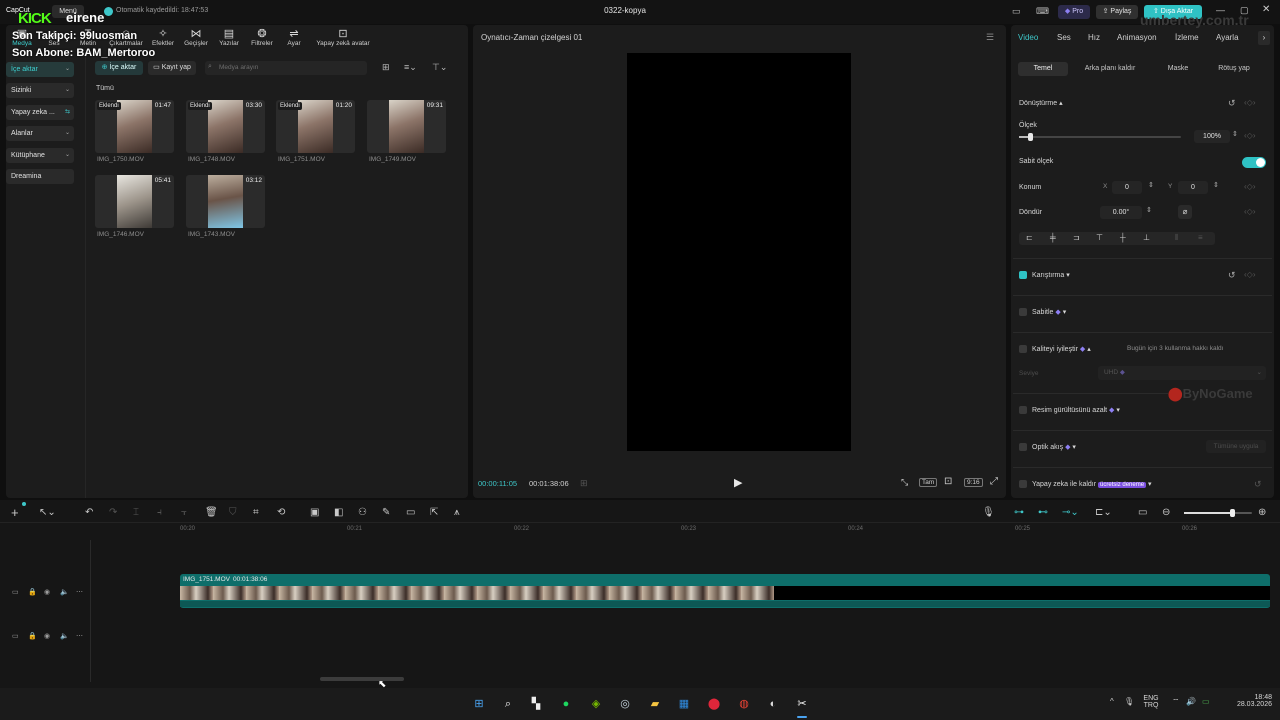 The image size is (1280, 720). Describe the element at coordinates (1061, 349) in the screenshot. I see `enhance-heading: Kaliteyi iyileştir ◆ ▴` at that location.